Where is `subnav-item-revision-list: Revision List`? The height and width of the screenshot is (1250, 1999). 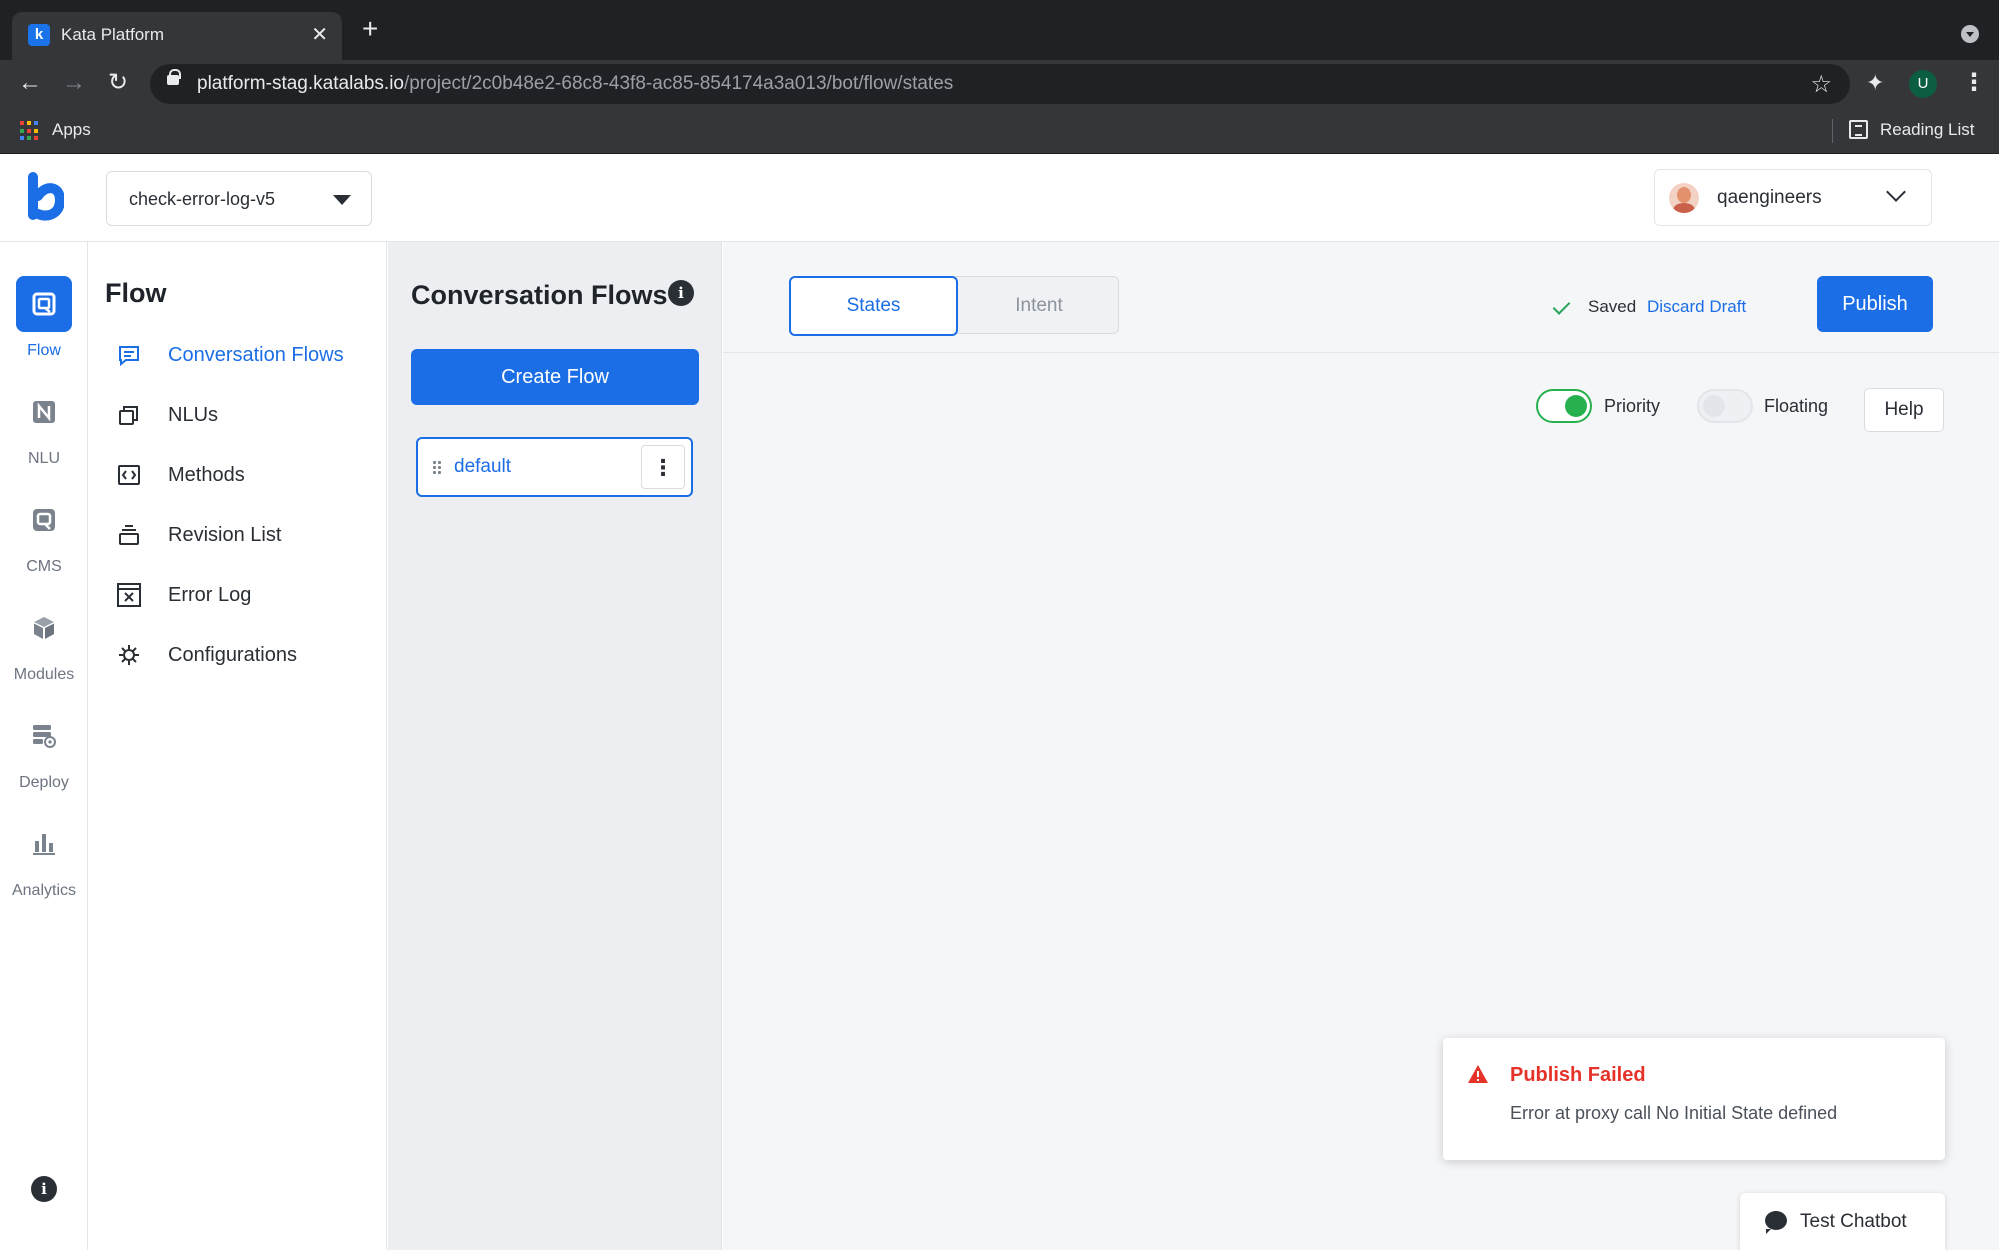 subnav-item-revision-list: Revision List is located at coordinates (238, 535).